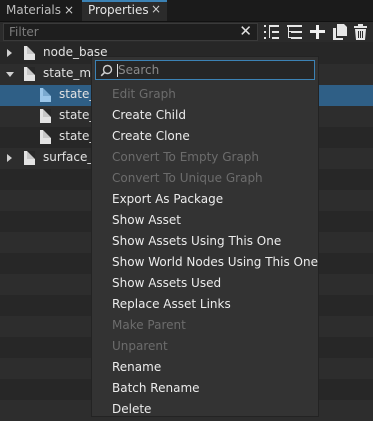  Describe the element at coordinates (149, 325) in the screenshot. I see `menu-item-make-parent: Make Parent` at that location.